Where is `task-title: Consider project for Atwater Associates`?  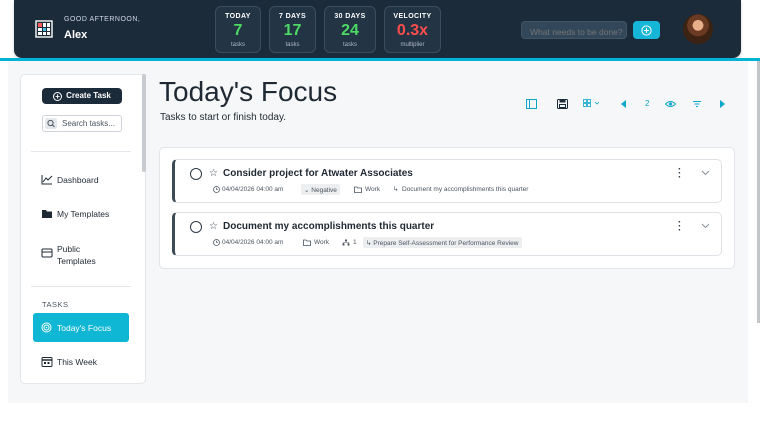
task-title: Consider project for Atwater Associates is located at coordinates (318, 173).